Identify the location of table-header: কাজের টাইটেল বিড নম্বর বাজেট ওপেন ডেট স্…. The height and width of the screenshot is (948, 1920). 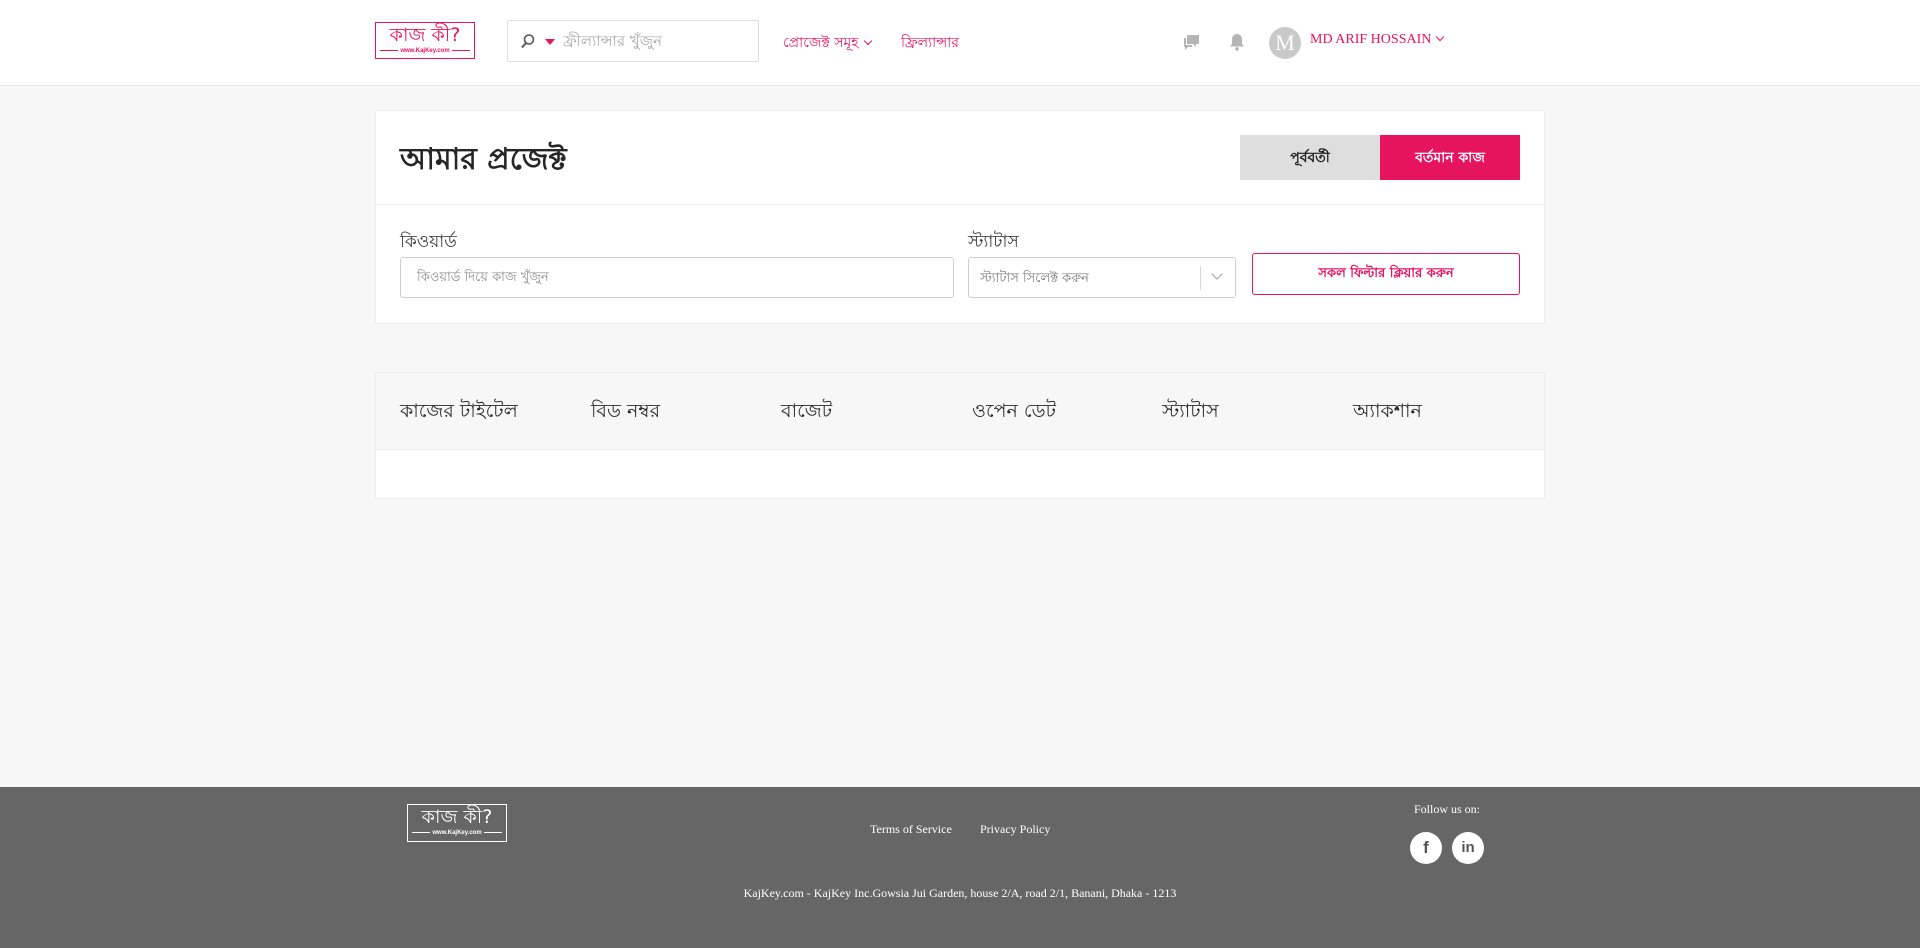
(960, 411).